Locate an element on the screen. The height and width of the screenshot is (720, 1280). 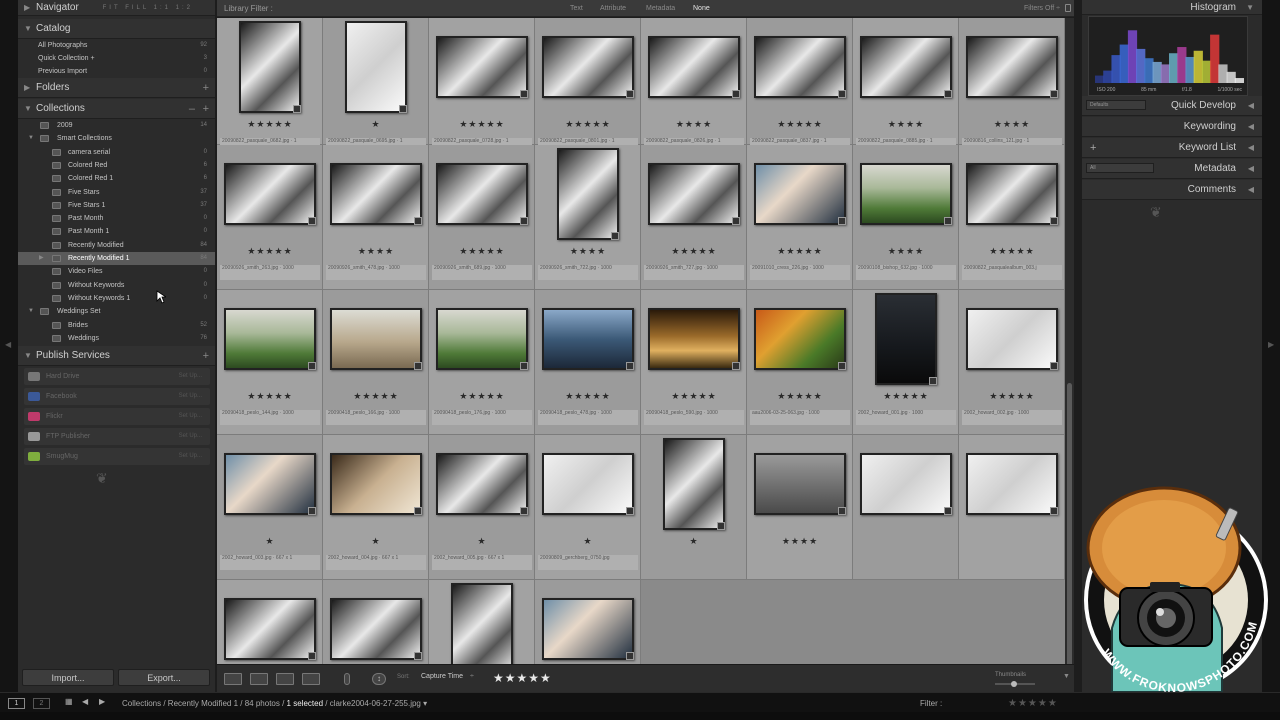
photo-cell: ★ is located at coordinates (694, 507).